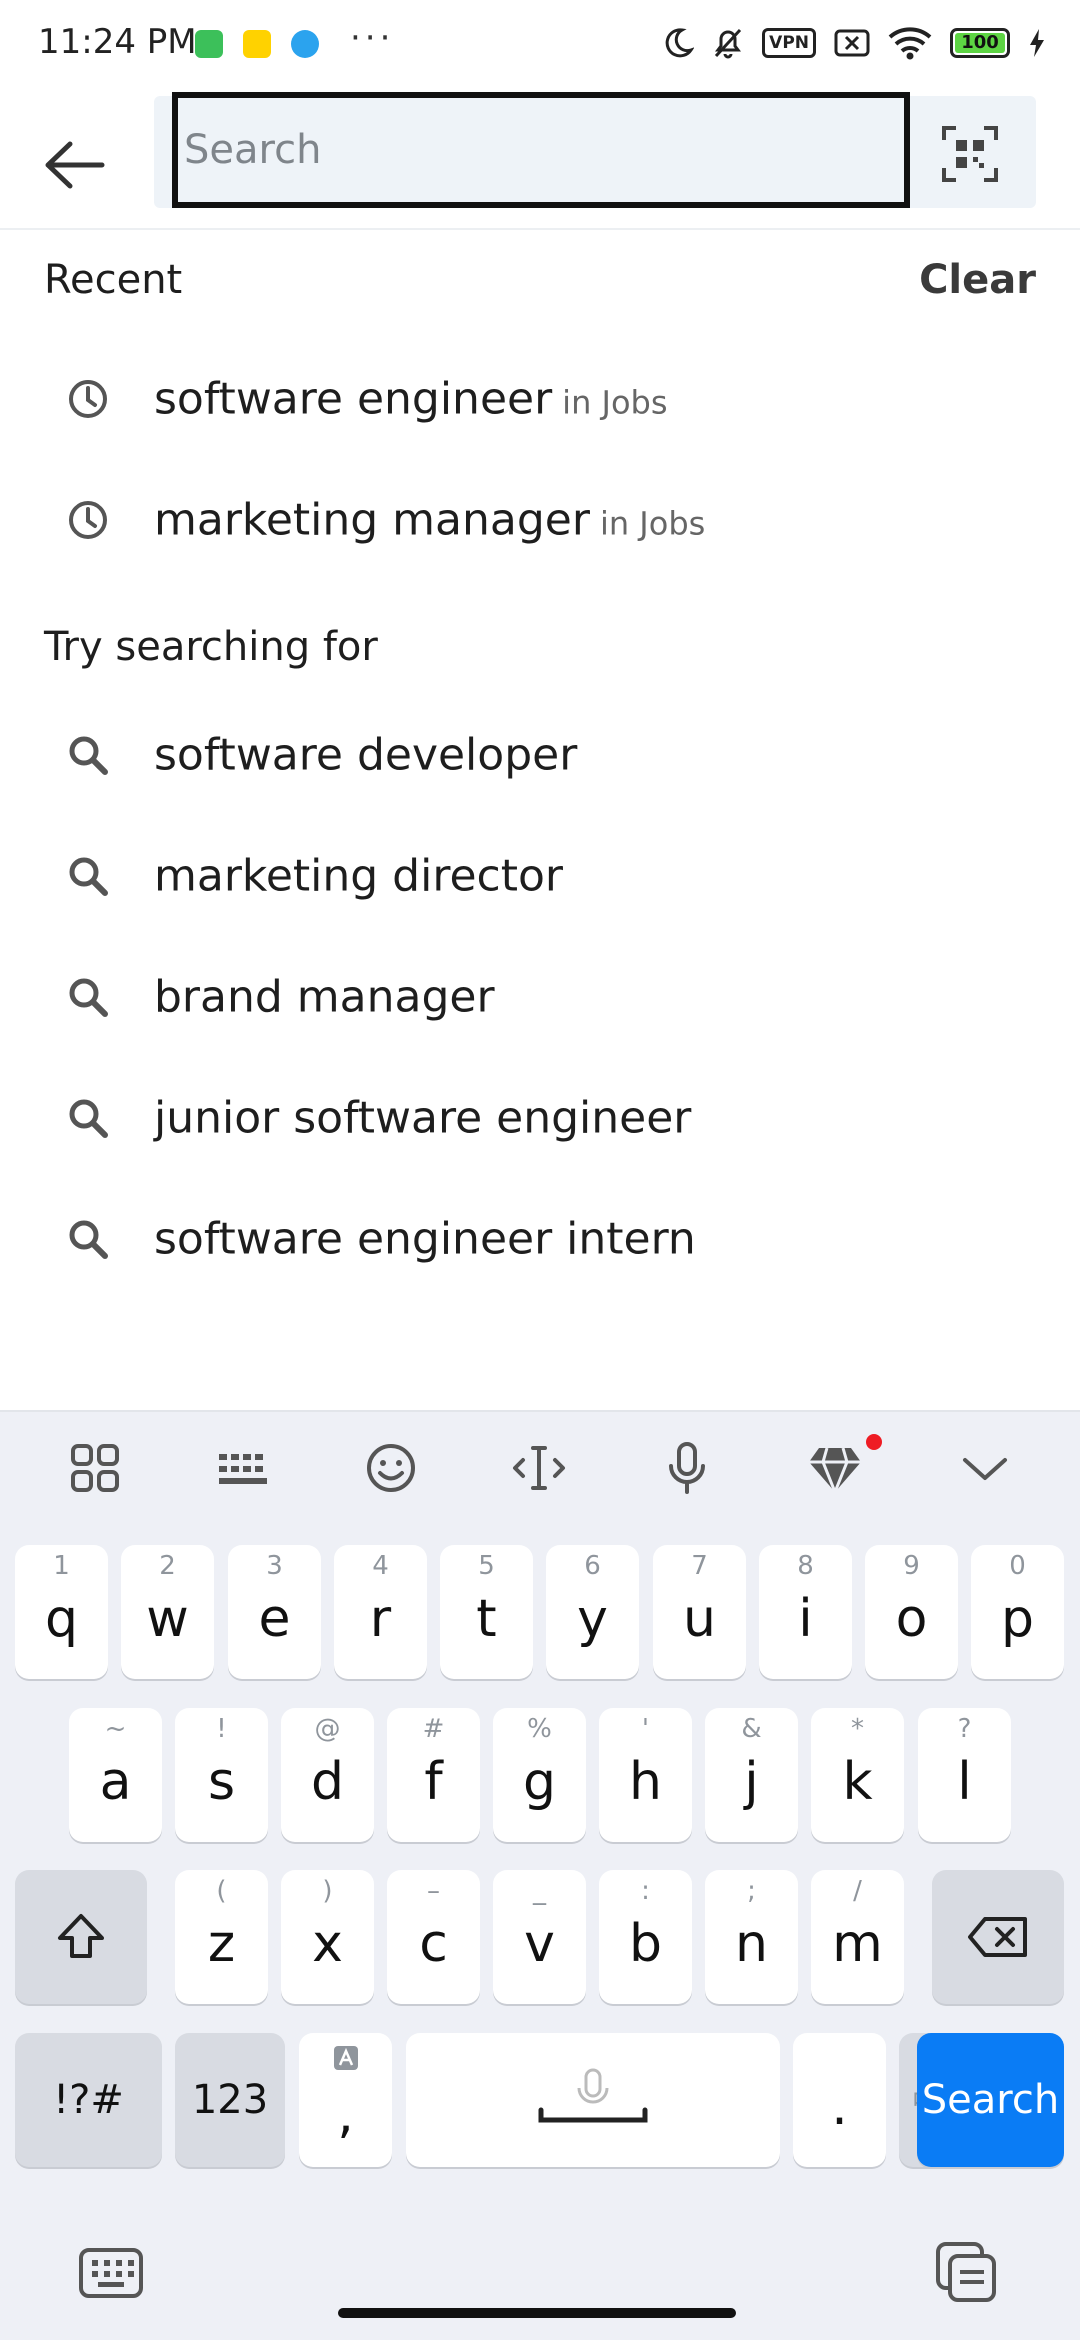 This screenshot has width=1080, height=2340. What do you see at coordinates (539, 1937) in the screenshot?
I see `key-v: _ v` at bounding box center [539, 1937].